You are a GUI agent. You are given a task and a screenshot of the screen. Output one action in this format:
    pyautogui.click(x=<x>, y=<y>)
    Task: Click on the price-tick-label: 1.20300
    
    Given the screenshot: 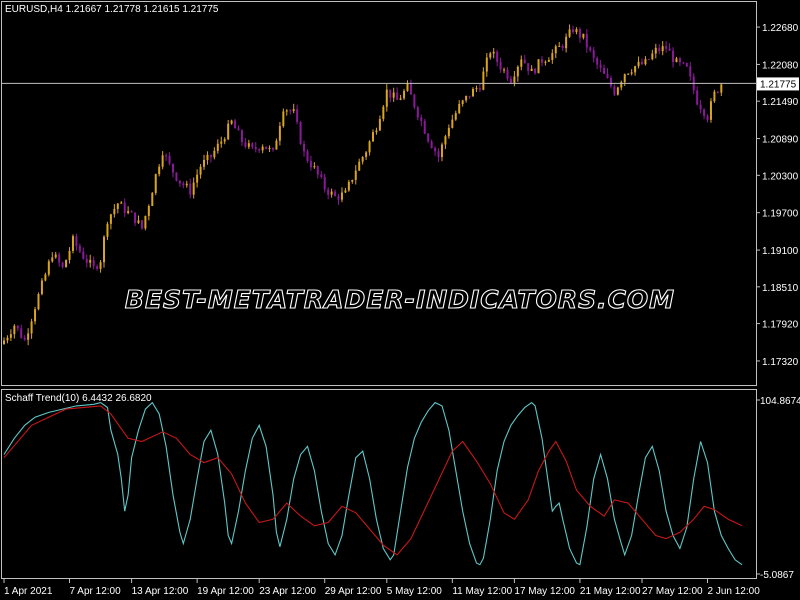 What is the action you would take?
    pyautogui.click(x=780, y=176)
    